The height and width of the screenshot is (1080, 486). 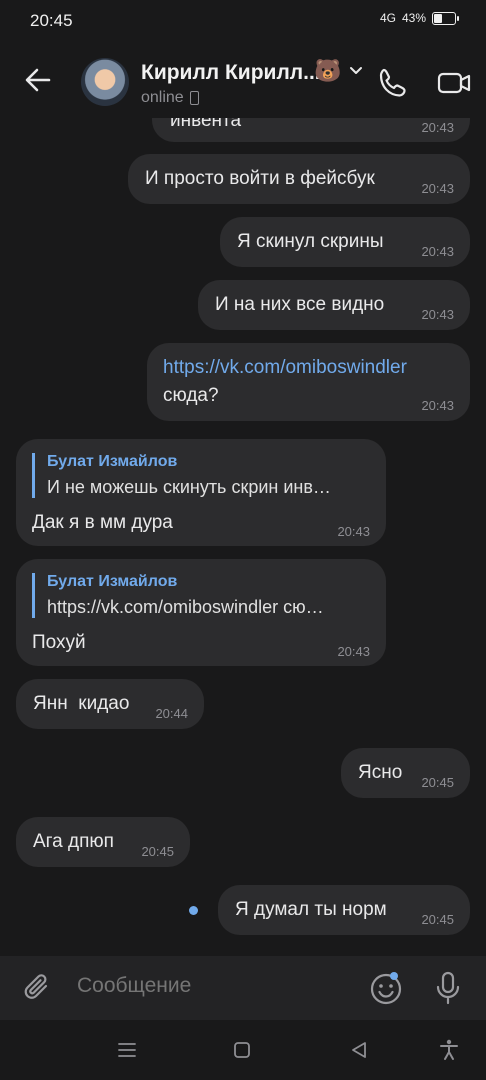 What do you see at coordinates (311, 909) in the screenshot?
I see `message-text: Я думал ты норм` at bounding box center [311, 909].